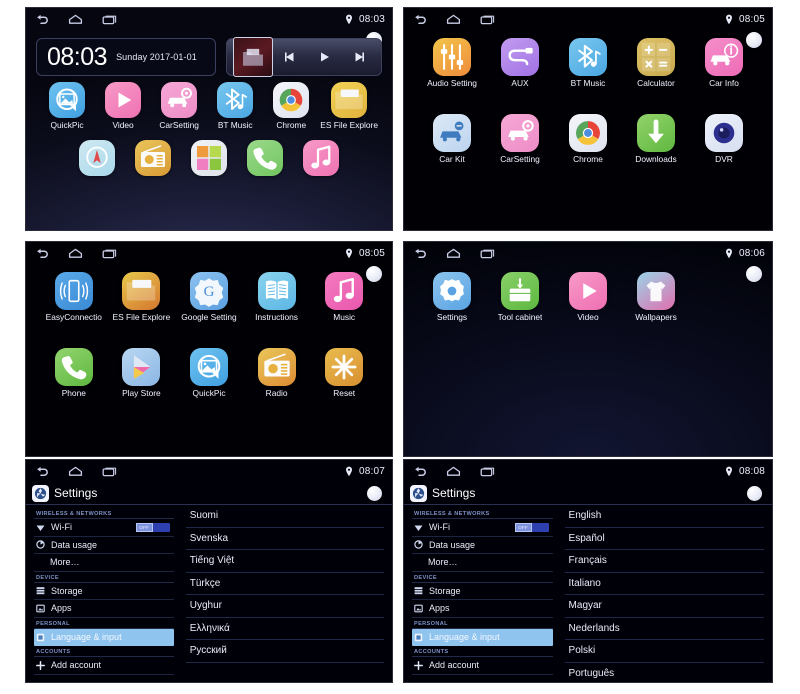  What do you see at coordinates (284, 584) in the screenshot?
I see `language-list-item: Türkçe` at bounding box center [284, 584].